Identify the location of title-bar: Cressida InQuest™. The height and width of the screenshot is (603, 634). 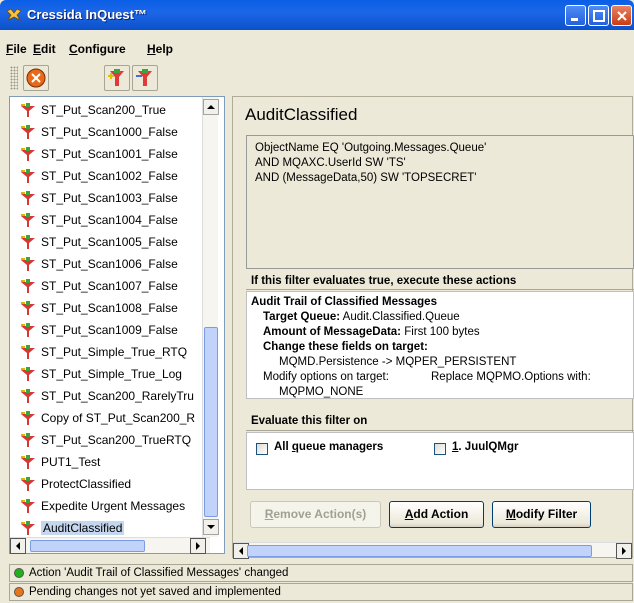
(317, 15).